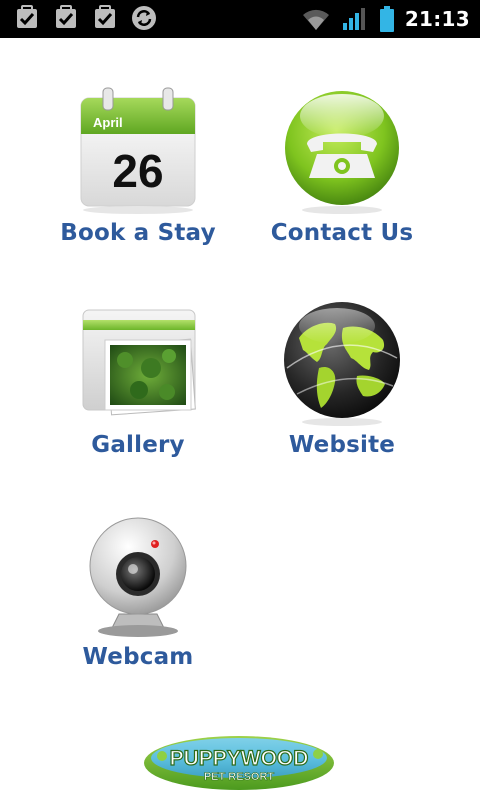 Image resolution: width=480 pixels, height=800 pixels. What do you see at coordinates (144, 18) in the screenshot?
I see `sync-icon` at bounding box center [144, 18].